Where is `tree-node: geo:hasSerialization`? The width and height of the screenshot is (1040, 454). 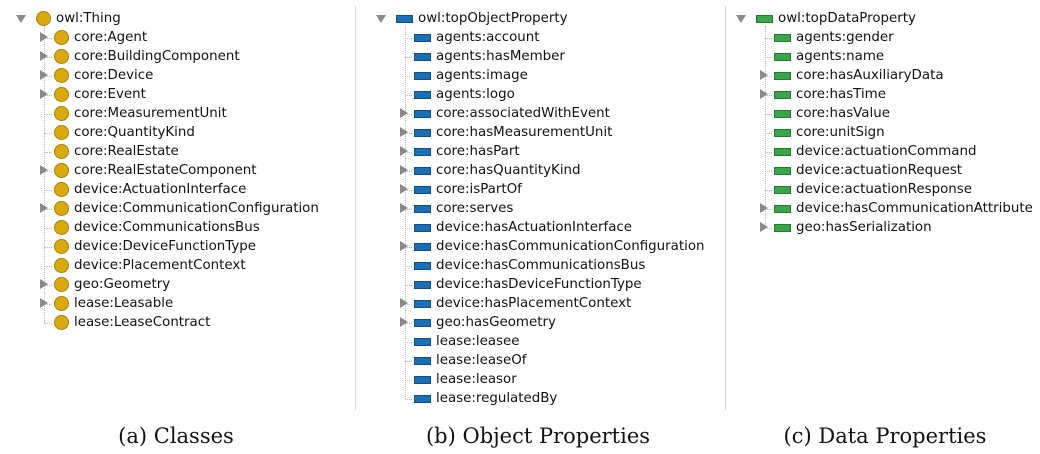 tree-node: geo:hasSerialization is located at coordinates (853, 227).